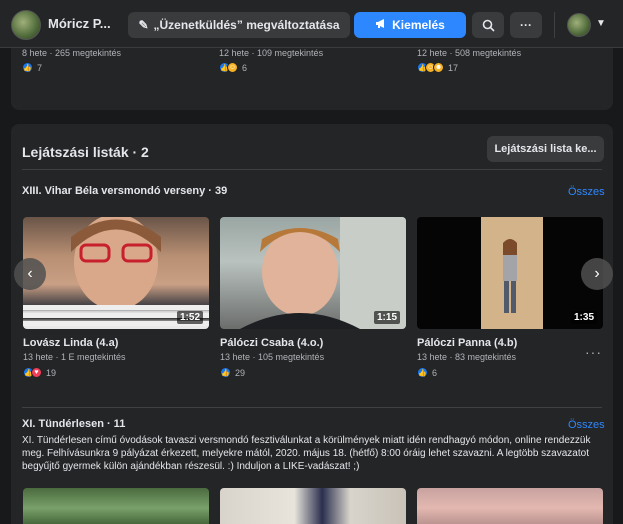 This screenshot has height=524, width=623. I want to click on playlist-title: XIII. Vihar Béla versmondó verseny · 39, so click(124, 191).